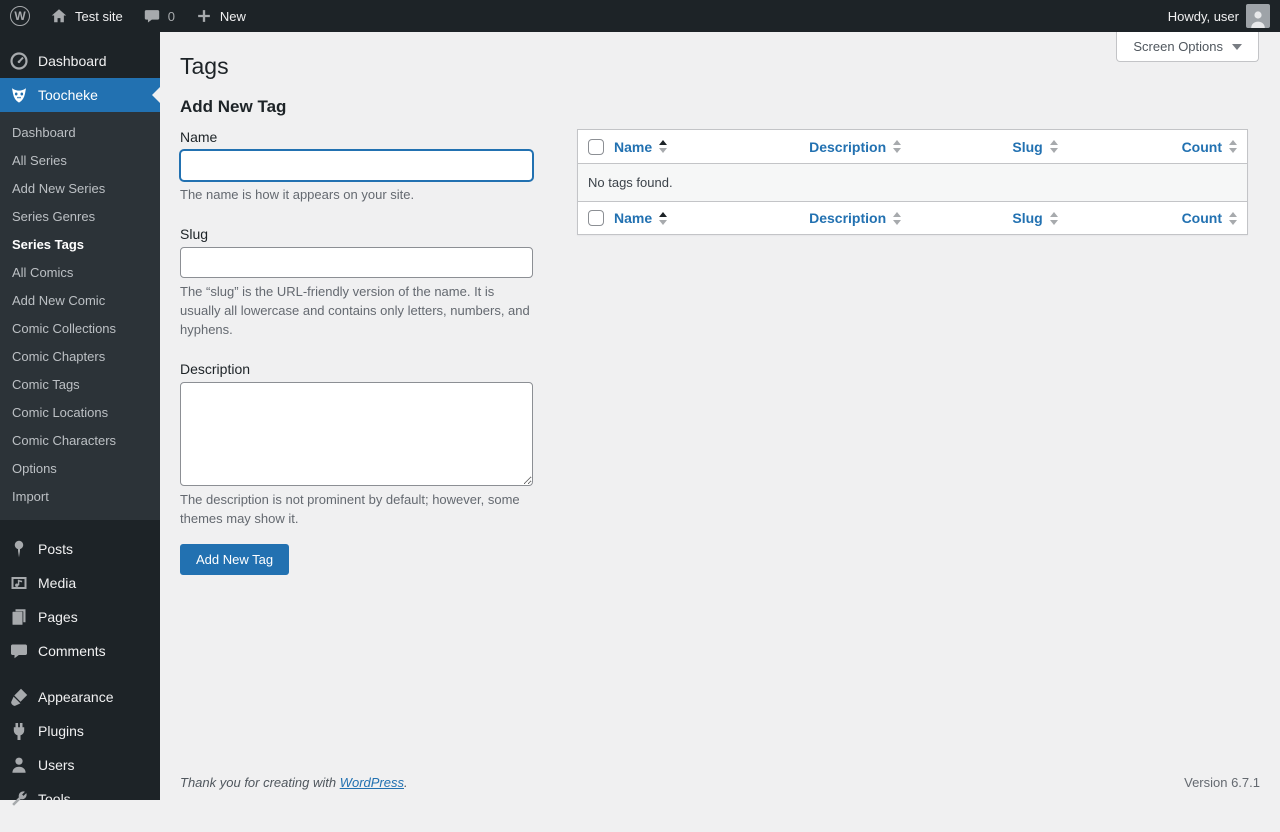 The width and height of the screenshot is (1280, 832). Describe the element at coordinates (1178, 46) in the screenshot. I see `screen-options-label: Screen Options` at that location.